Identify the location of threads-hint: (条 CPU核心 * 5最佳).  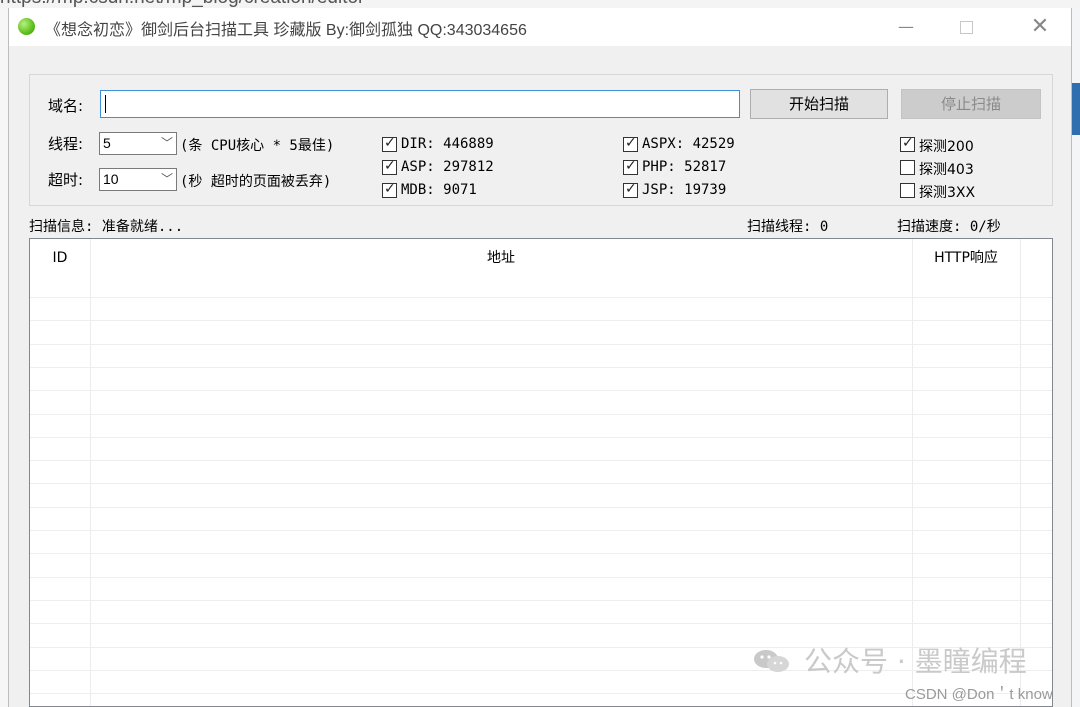
(257, 146).